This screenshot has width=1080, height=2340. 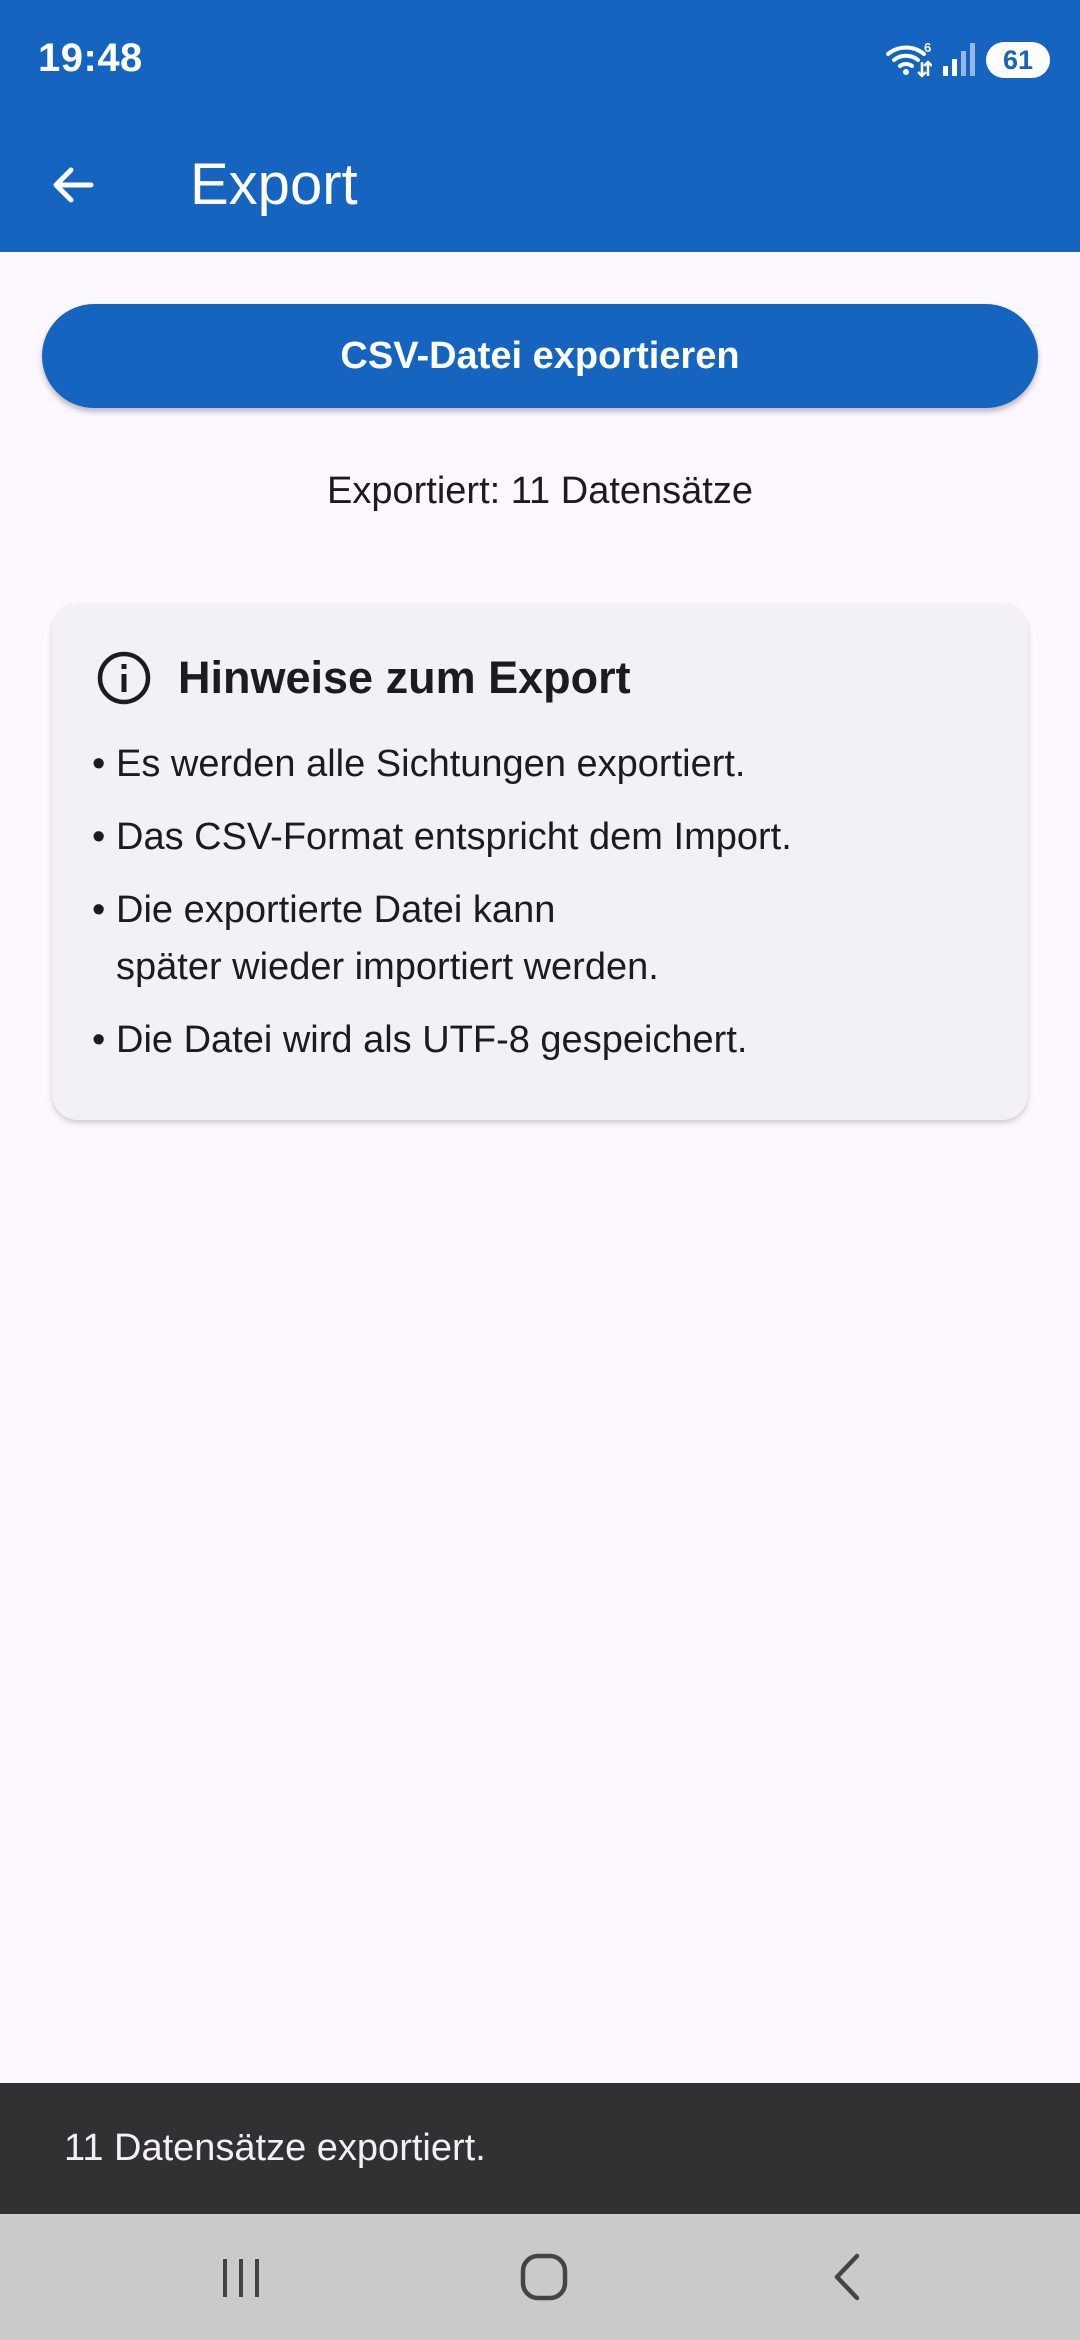 What do you see at coordinates (540, 187) in the screenshot?
I see `app-bar: Export` at bounding box center [540, 187].